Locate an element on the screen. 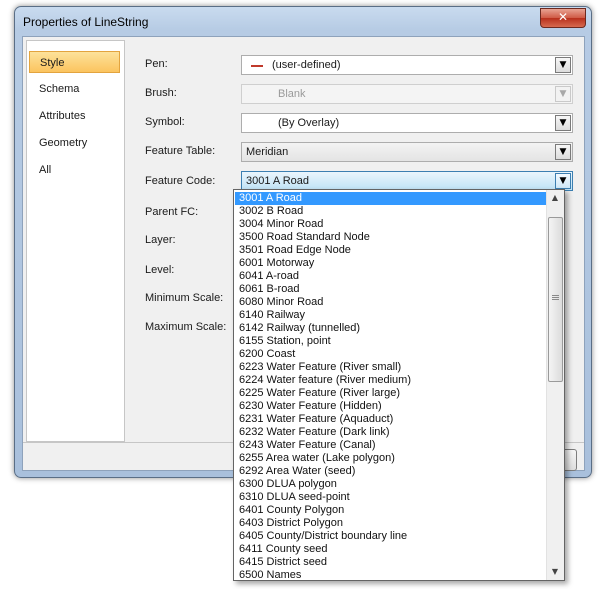 This screenshot has width=606, height=589. feature-code-value: 3001 A Road is located at coordinates (278, 181).